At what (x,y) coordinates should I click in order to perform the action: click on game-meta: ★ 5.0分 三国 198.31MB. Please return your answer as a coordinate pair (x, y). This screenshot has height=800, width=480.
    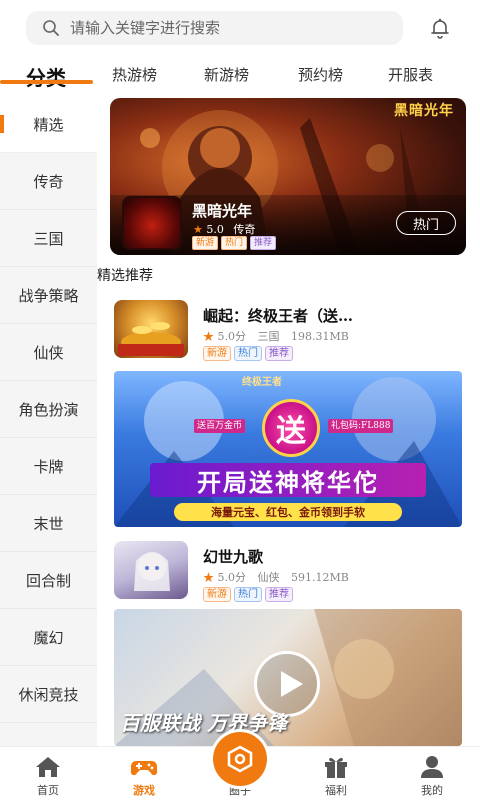
    Looking at the image, I should click on (276, 336).